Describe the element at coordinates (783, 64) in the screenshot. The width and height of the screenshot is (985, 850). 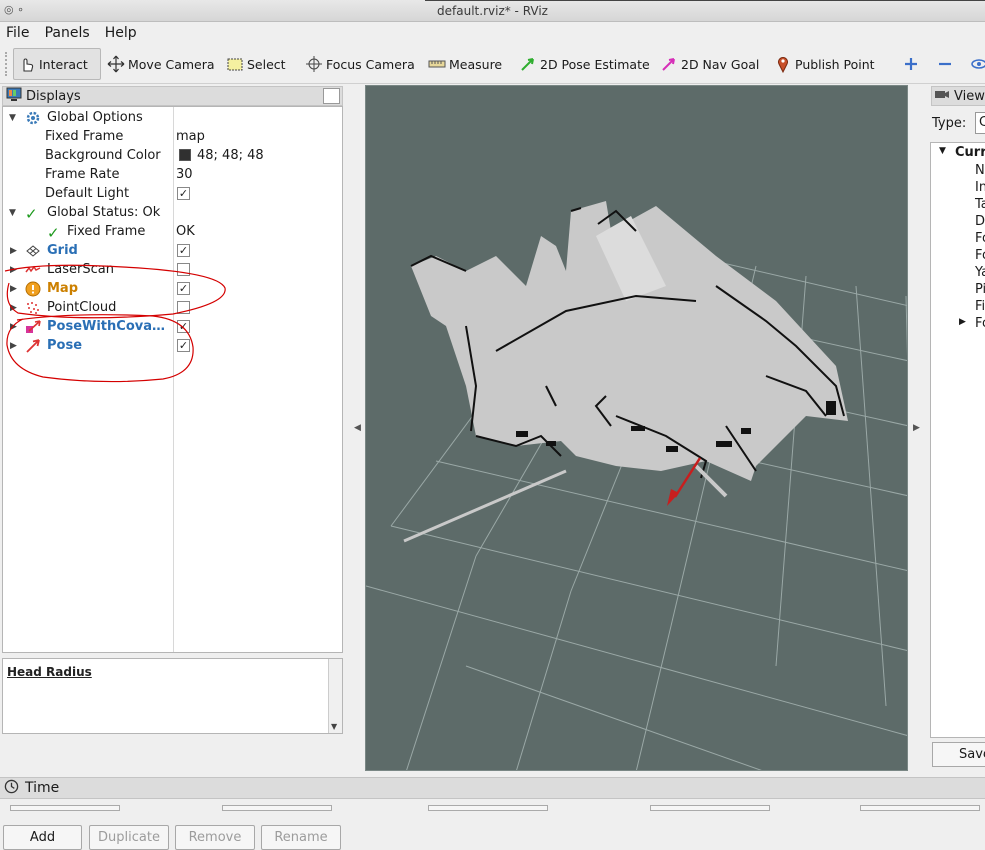
I see `map-pin-icon` at that location.